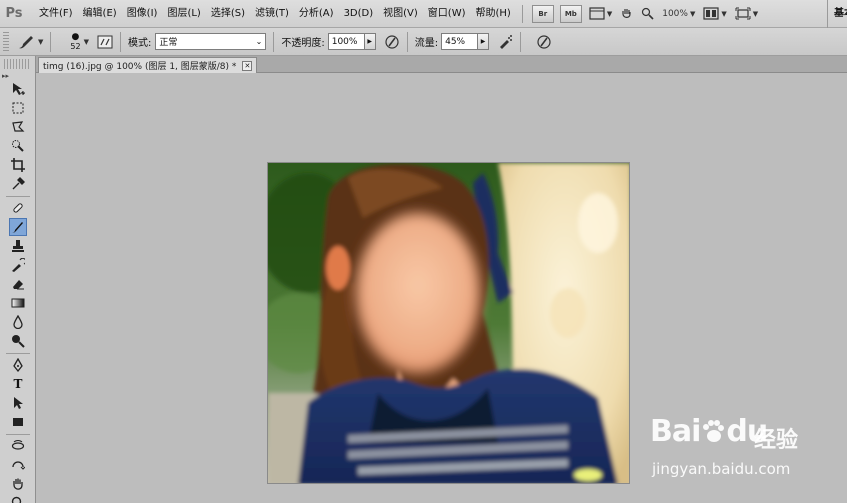 The height and width of the screenshot is (503, 847). I want to click on baidu-jingyan-watermark: Bai du 经验 jingyan.baidu.com, so click(746, 457).